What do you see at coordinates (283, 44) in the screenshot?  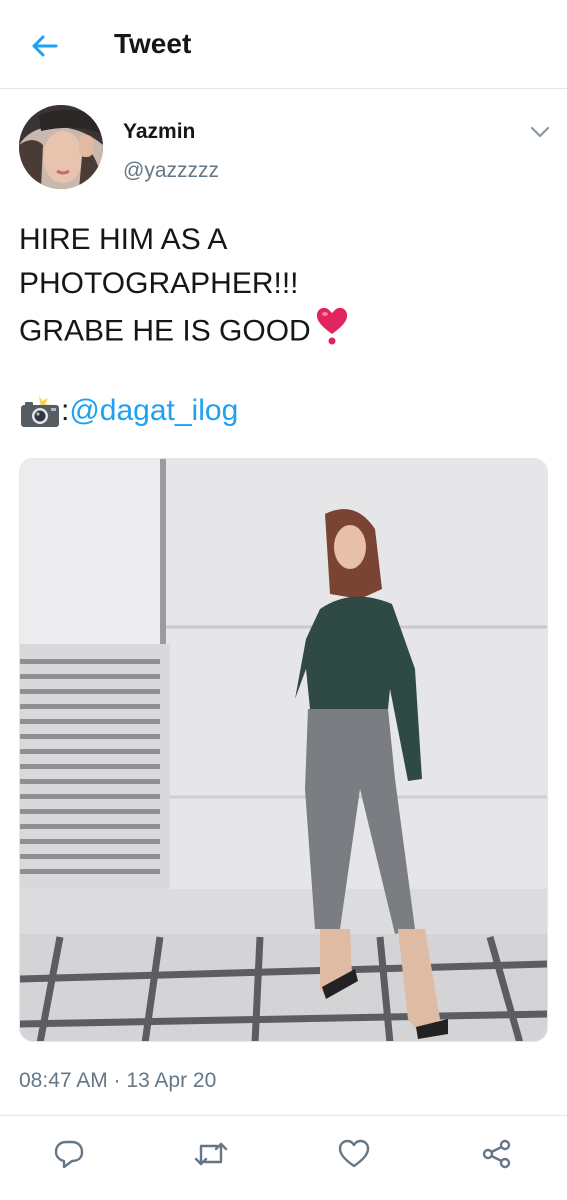 I see `top-bar: Tweet` at bounding box center [283, 44].